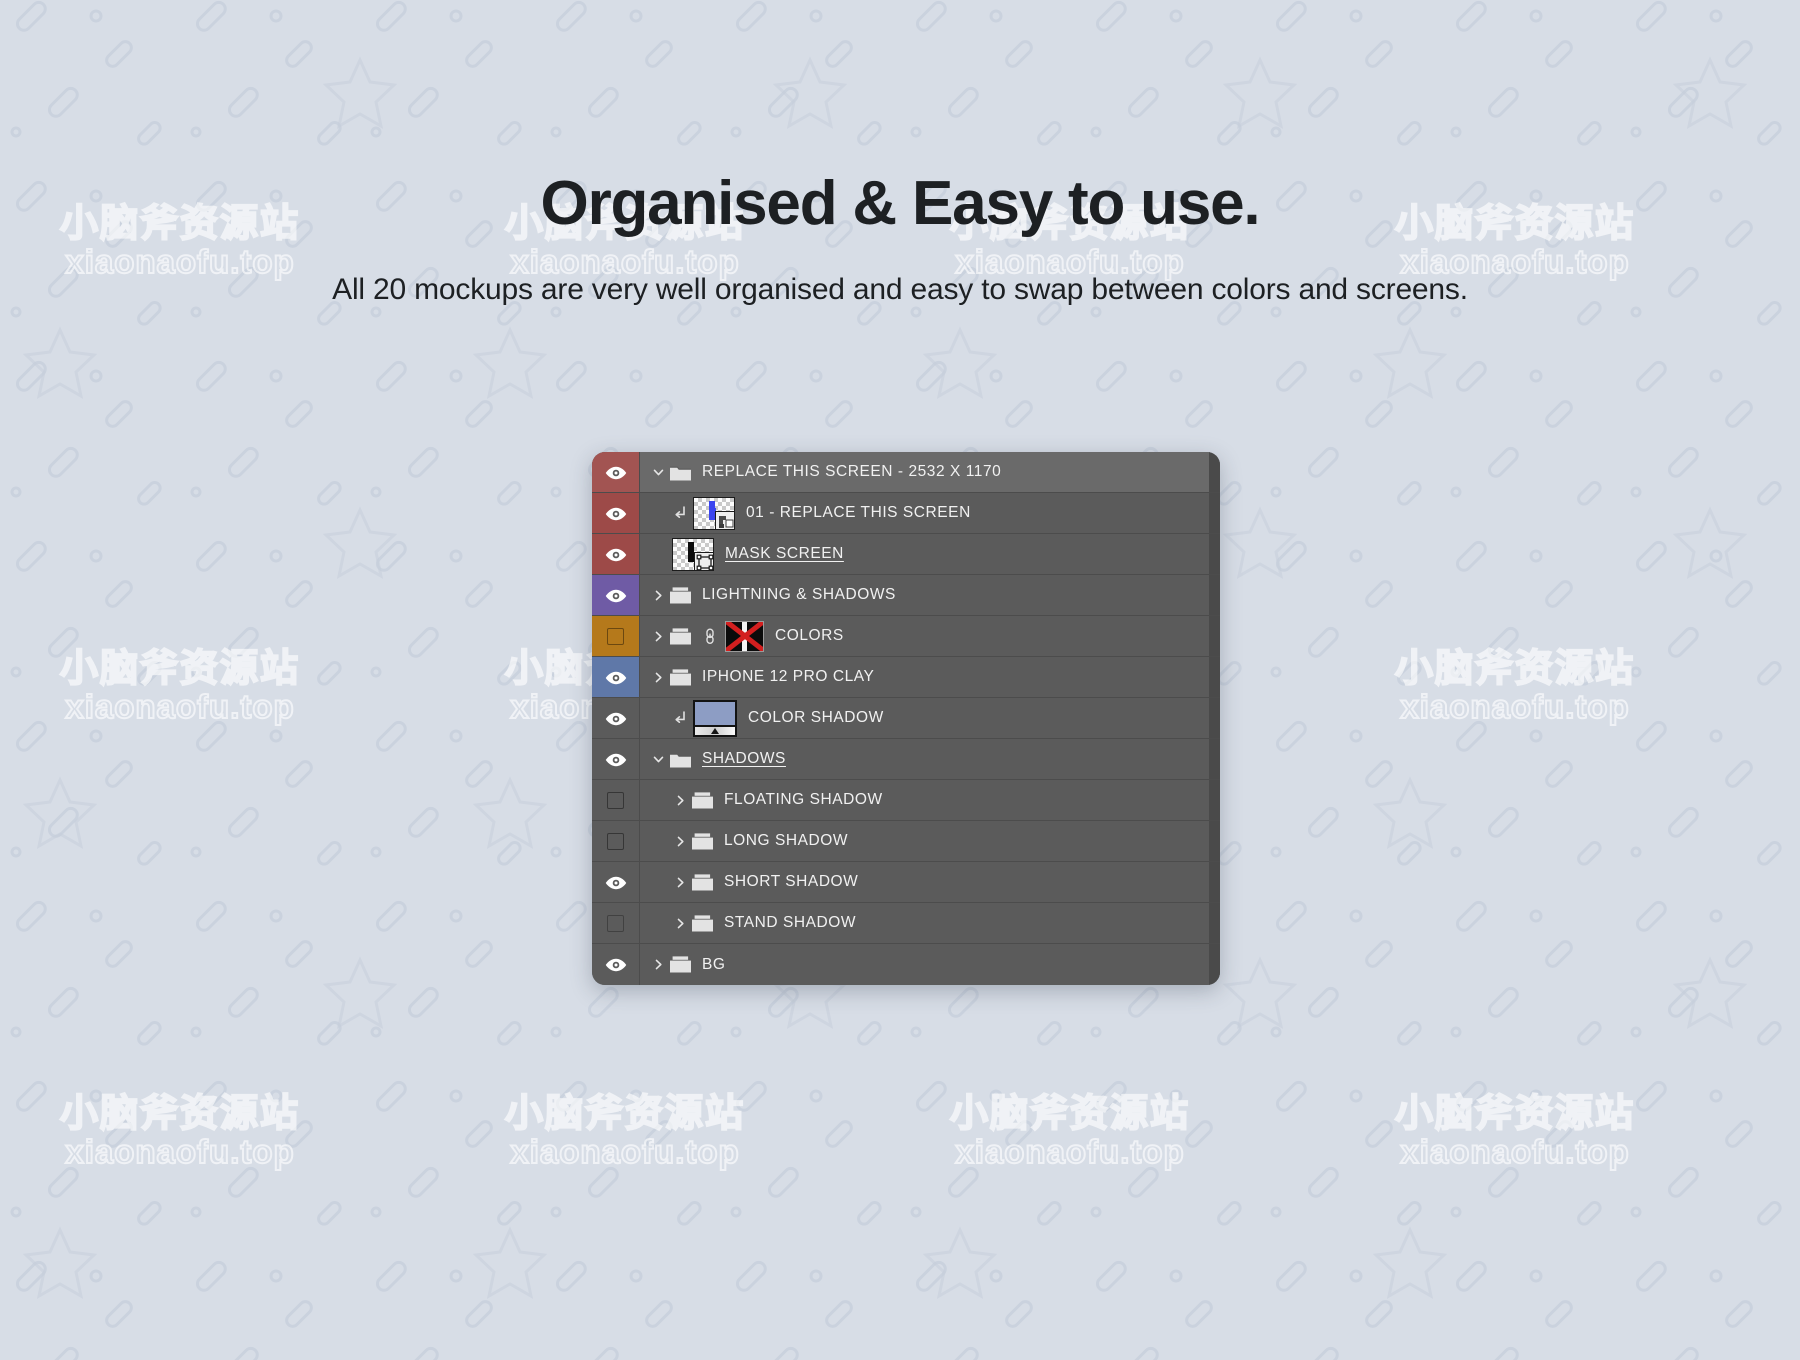 This screenshot has width=1800, height=1360. Describe the element at coordinates (803, 800) in the screenshot. I see `layer-name: FLOATING SHADOW` at that location.